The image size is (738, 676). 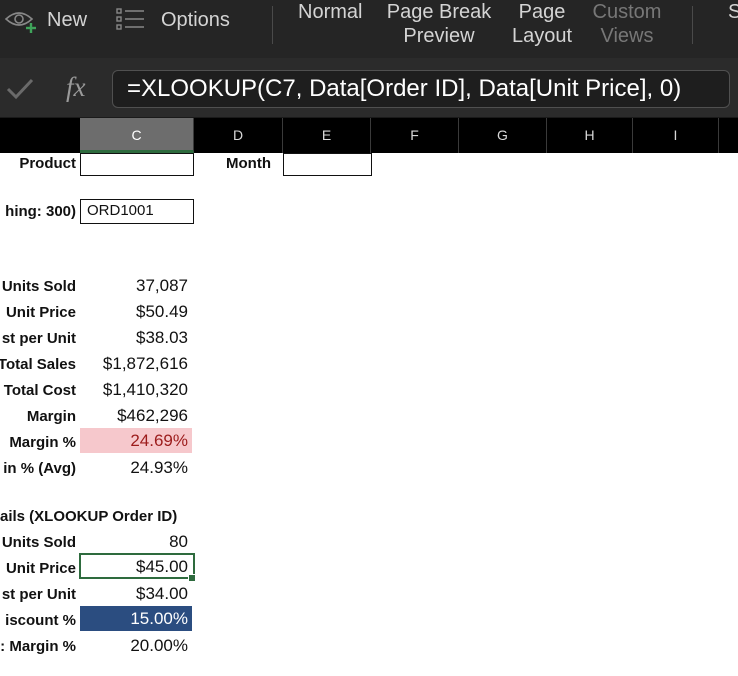 What do you see at coordinates (327, 164) in the screenshot?
I see `month-input-cell` at bounding box center [327, 164].